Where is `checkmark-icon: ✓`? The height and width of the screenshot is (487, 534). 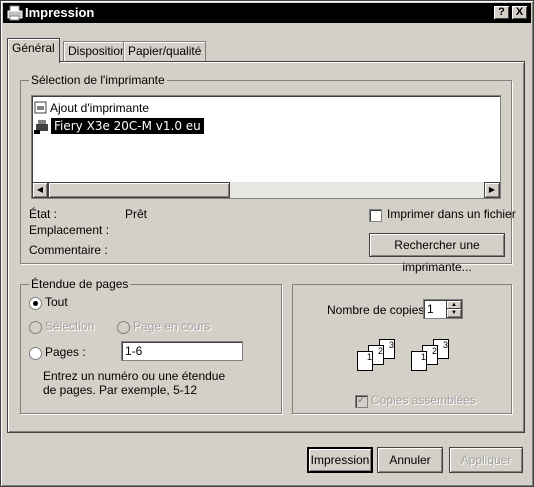 checkmark-icon: ✓ is located at coordinates (362, 400).